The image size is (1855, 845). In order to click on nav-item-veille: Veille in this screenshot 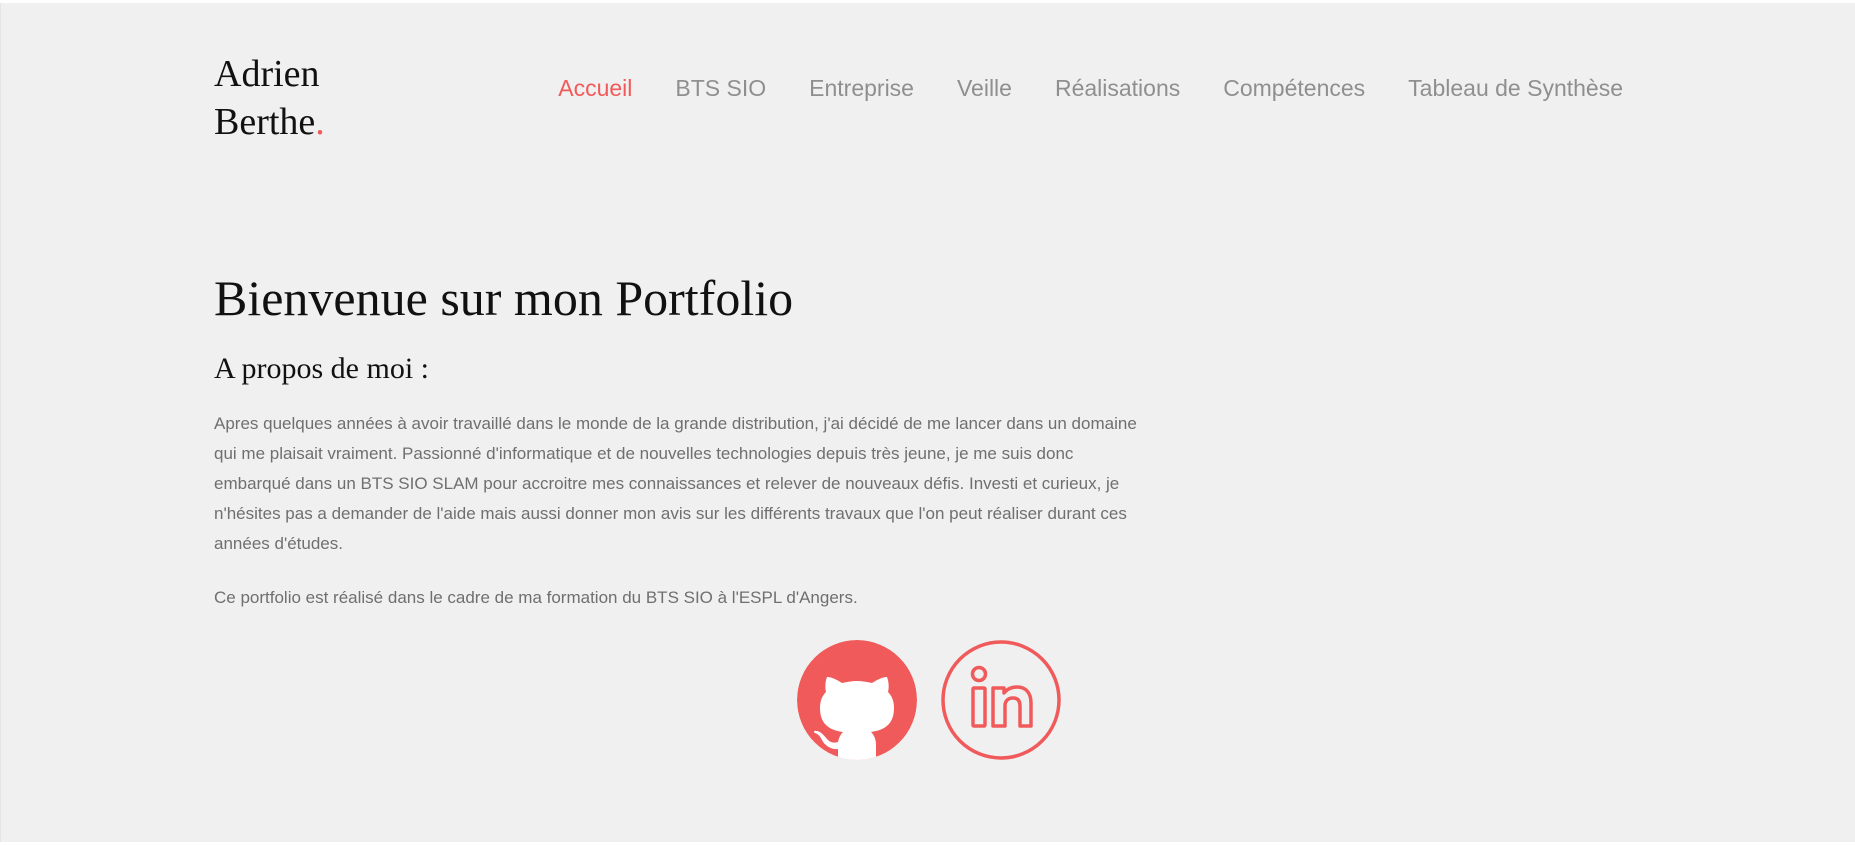, I will do `click(984, 88)`.